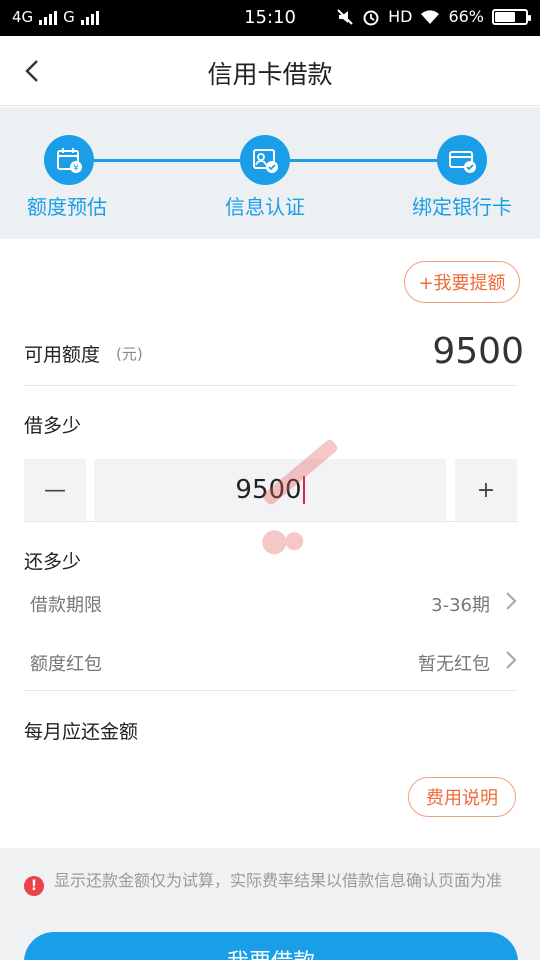  I want to click on step-2-label: 信息认证, so click(265, 207).